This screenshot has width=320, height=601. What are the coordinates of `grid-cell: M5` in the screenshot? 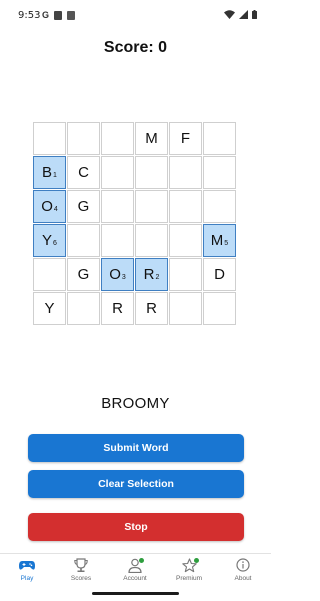 It's located at (219, 240).